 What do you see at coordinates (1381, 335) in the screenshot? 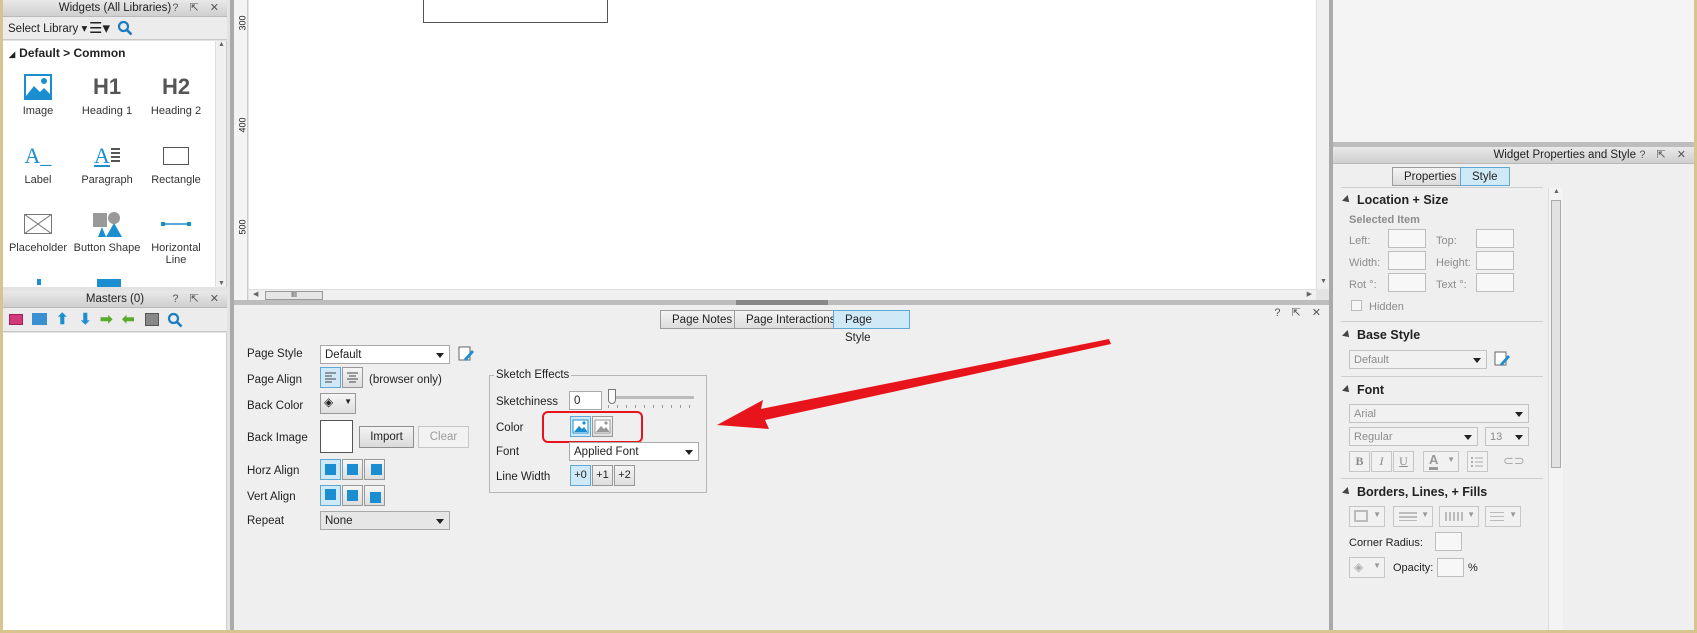
I see `base-style-section: Base Style` at bounding box center [1381, 335].